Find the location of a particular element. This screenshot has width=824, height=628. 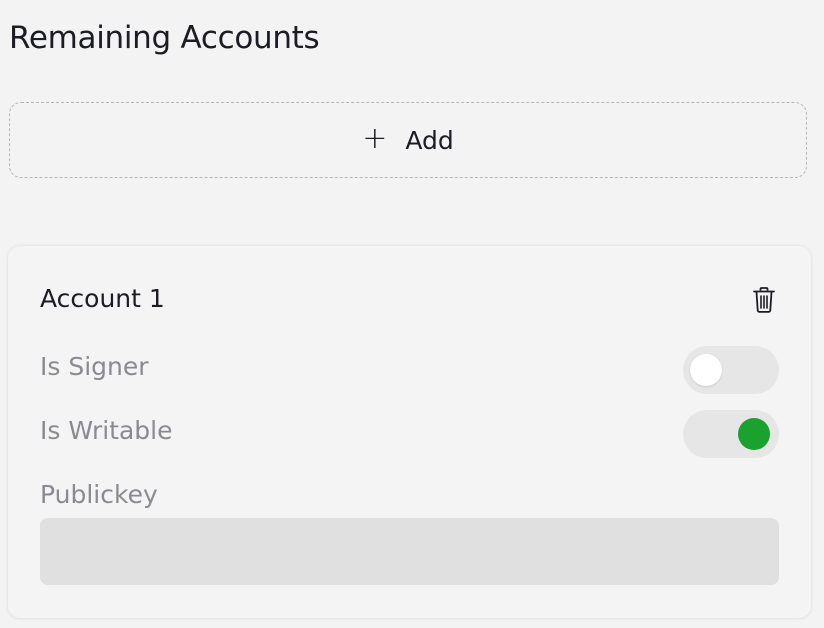

add-account-button: + Add is located at coordinates (408, 140).